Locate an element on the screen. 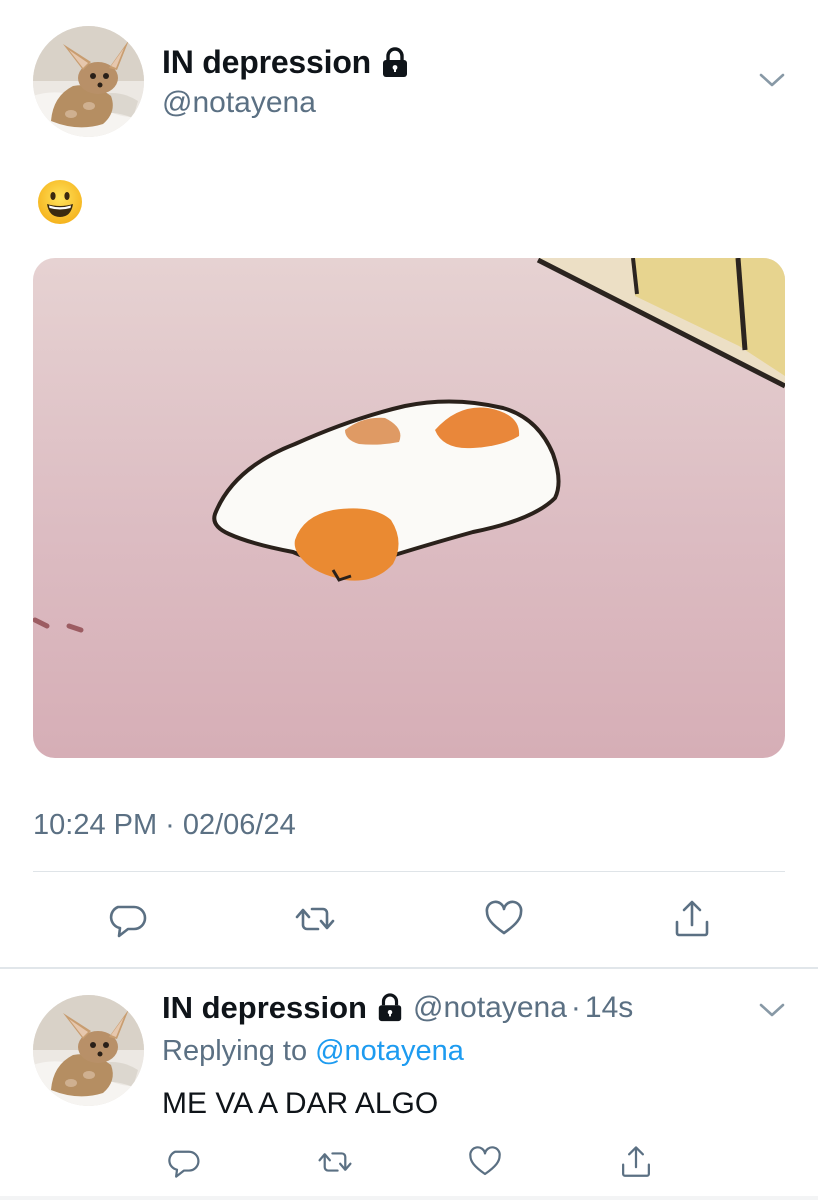 This screenshot has width=818, height=1200. reply-text: ME VA A DAR ALGO is located at coordinates (300, 1103).